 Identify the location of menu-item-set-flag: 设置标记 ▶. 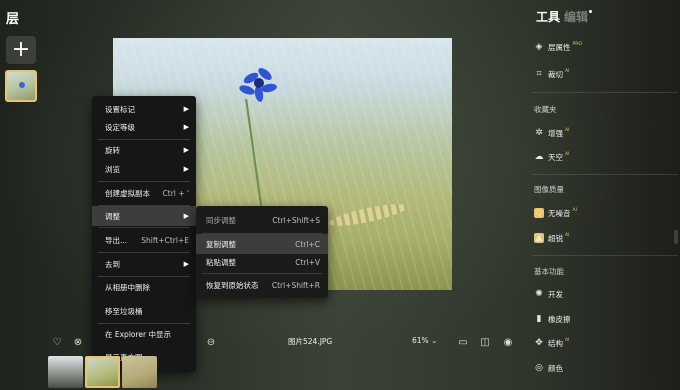
(144, 109).